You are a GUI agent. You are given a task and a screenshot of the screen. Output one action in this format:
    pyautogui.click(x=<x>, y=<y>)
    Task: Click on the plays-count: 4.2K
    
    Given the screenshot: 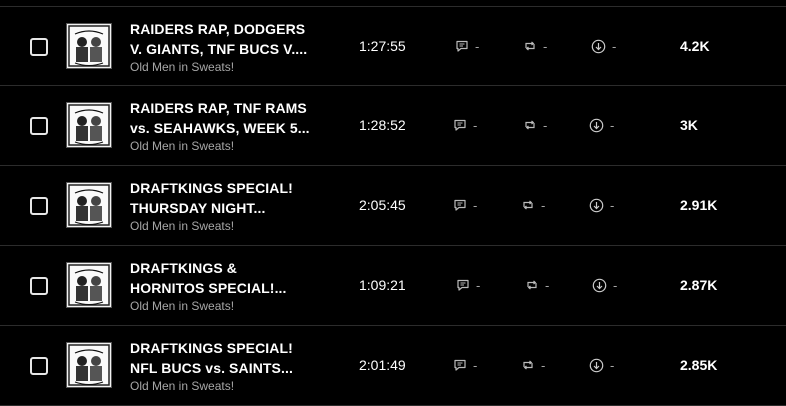 What is the action you would take?
    pyautogui.click(x=695, y=46)
    